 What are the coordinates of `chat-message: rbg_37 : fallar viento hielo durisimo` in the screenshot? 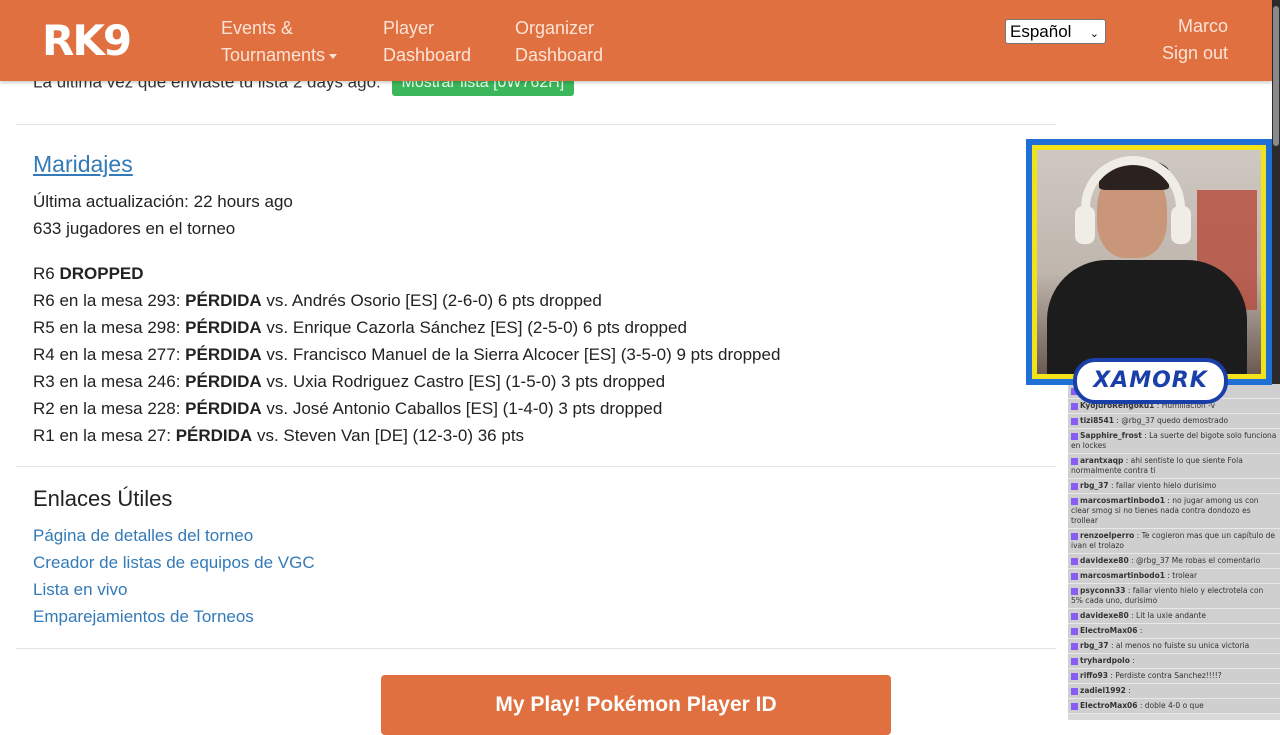 It's located at (1174, 486).